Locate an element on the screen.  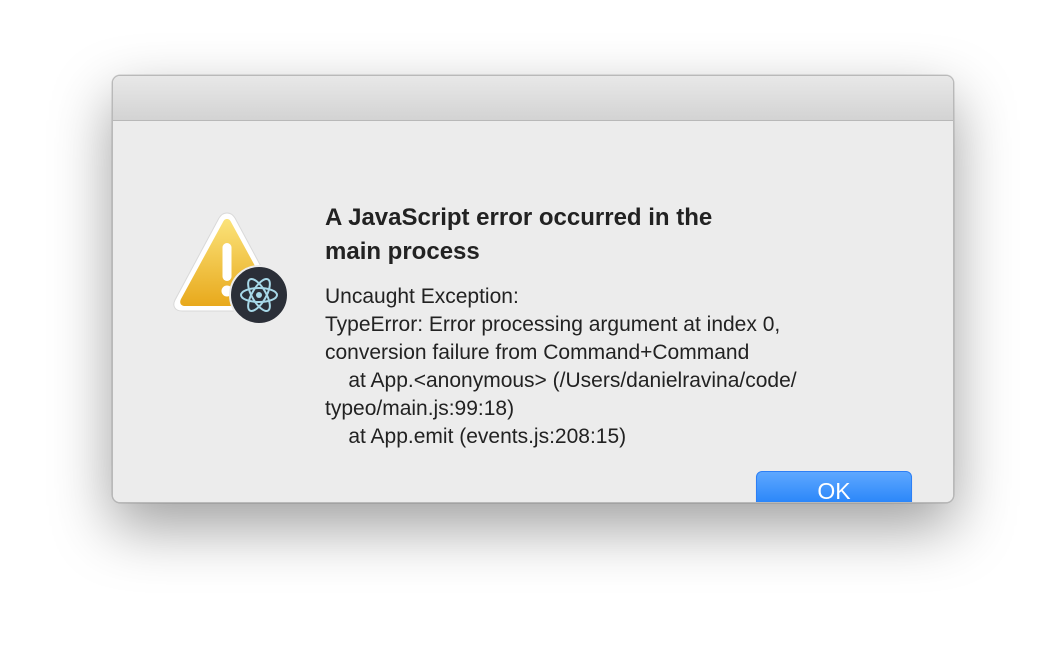
dialog-icon is located at coordinates (227, 266).